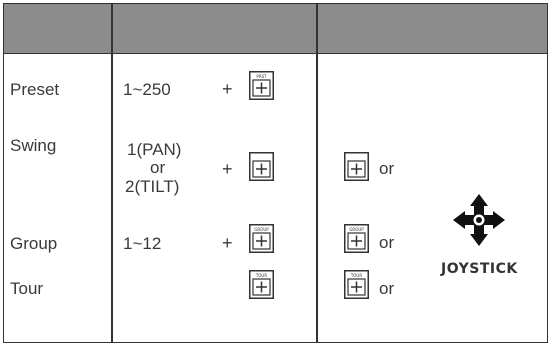  Describe the element at coordinates (261, 76) in the screenshot. I see `preset-key-text: PRST` at that location.